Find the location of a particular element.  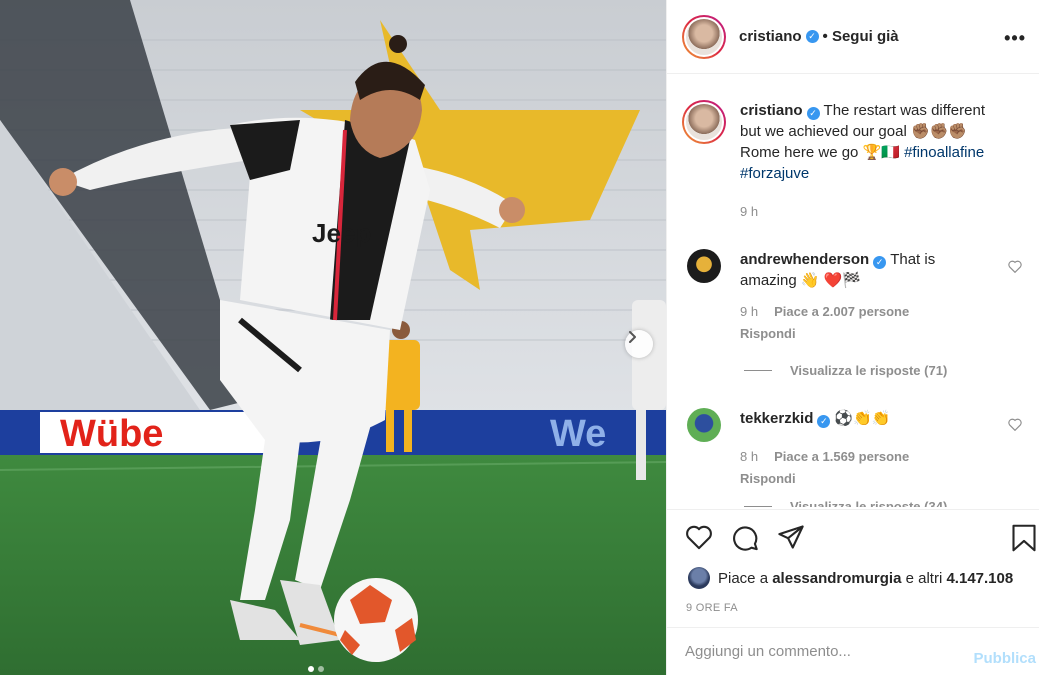

comment-text: ⚽👏👏 is located at coordinates (862, 418).